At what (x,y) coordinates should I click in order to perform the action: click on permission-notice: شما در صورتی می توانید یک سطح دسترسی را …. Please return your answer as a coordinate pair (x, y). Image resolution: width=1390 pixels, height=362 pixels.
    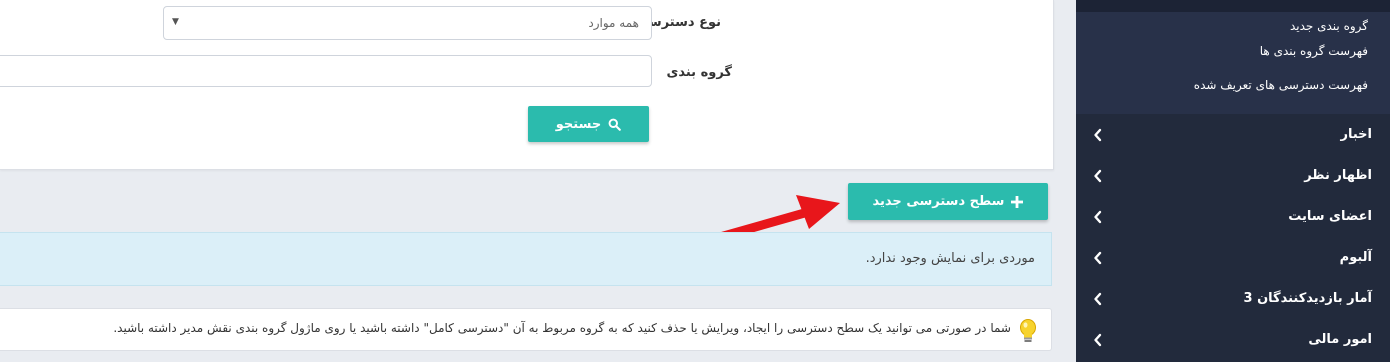
    Looking at the image, I should click on (526, 329).